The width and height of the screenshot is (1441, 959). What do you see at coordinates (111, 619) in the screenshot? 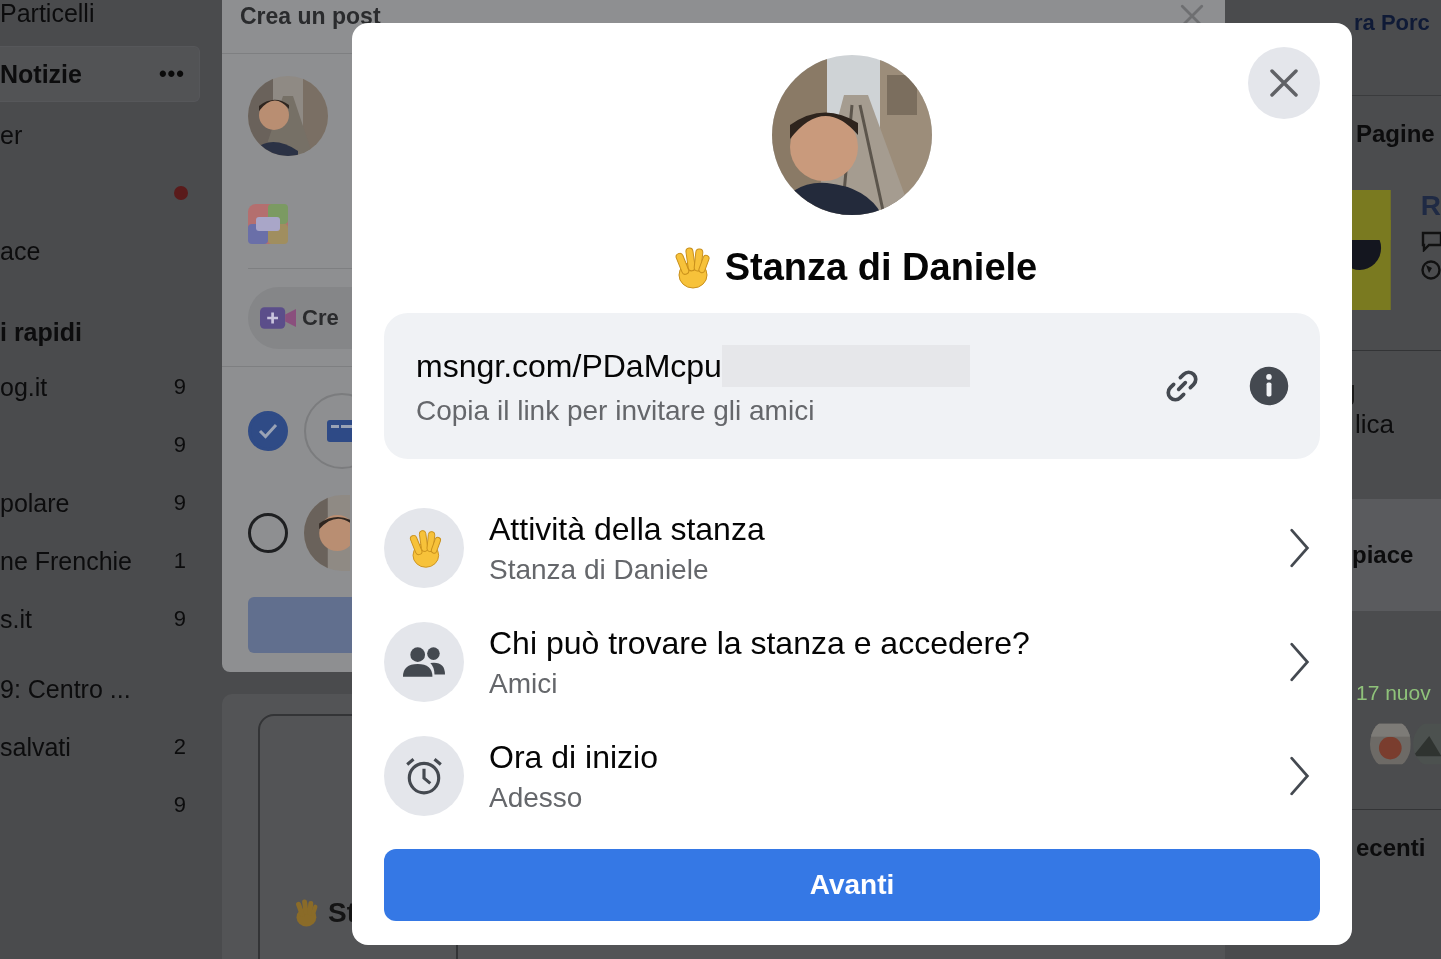
I see `sidebar-item: s.it 9` at bounding box center [111, 619].